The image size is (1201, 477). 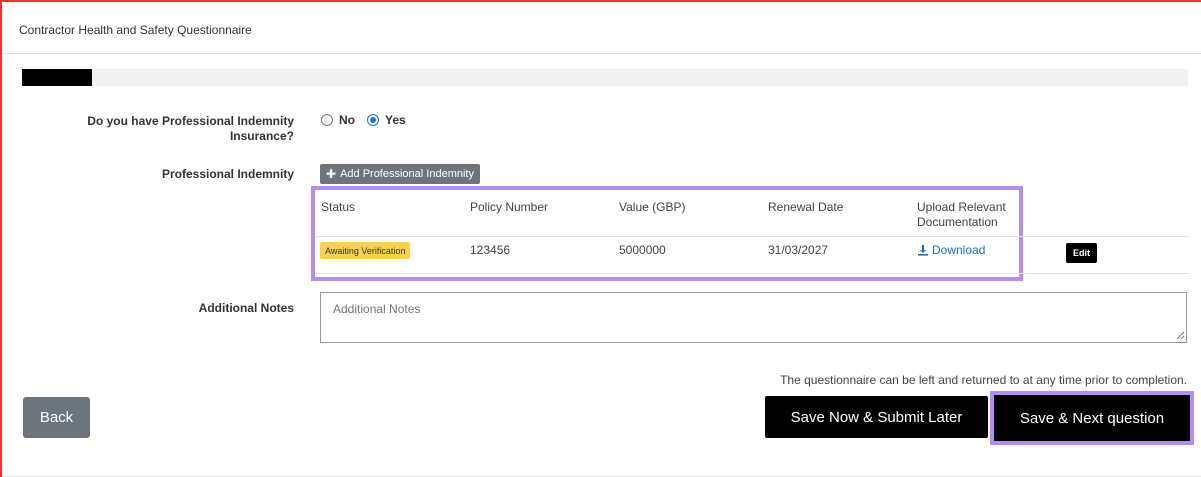 What do you see at coordinates (57, 77) in the screenshot?
I see `progress-bar-fill` at bounding box center [57, 77].